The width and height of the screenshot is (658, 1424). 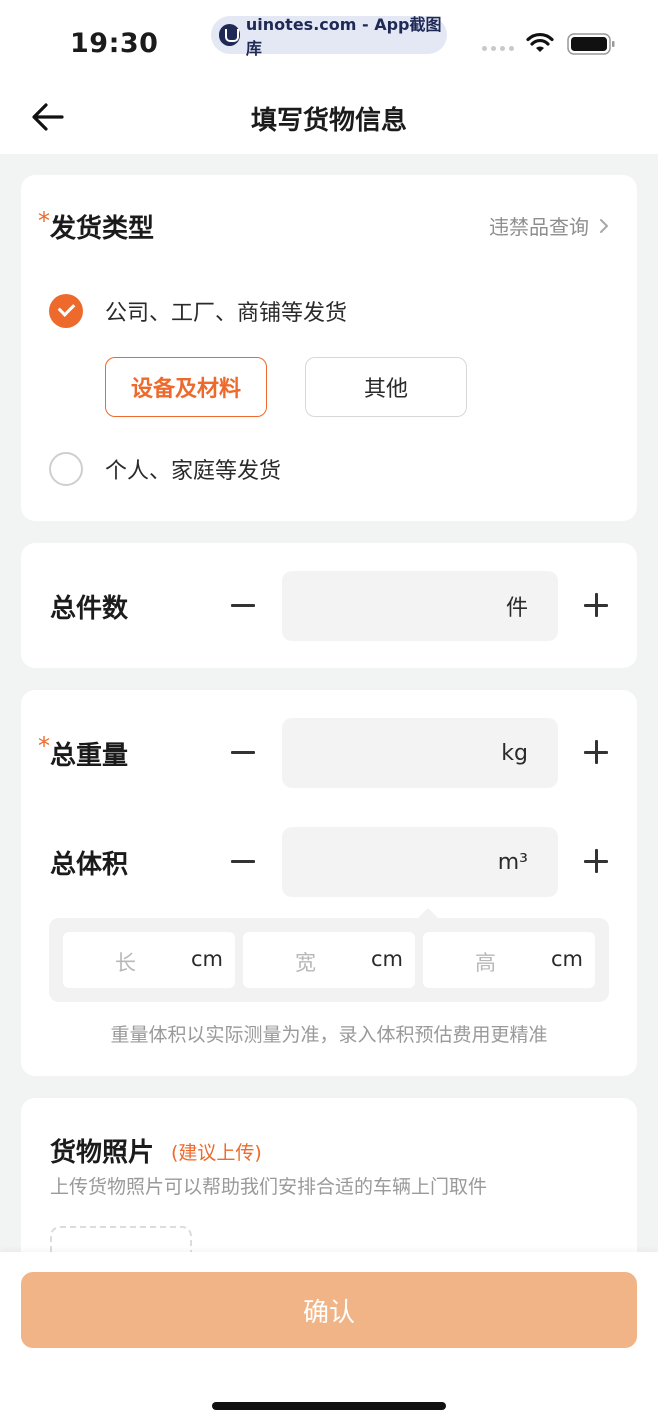 I want to click on volume-stepper: 总体积 m³, so click(x=329, y=862).